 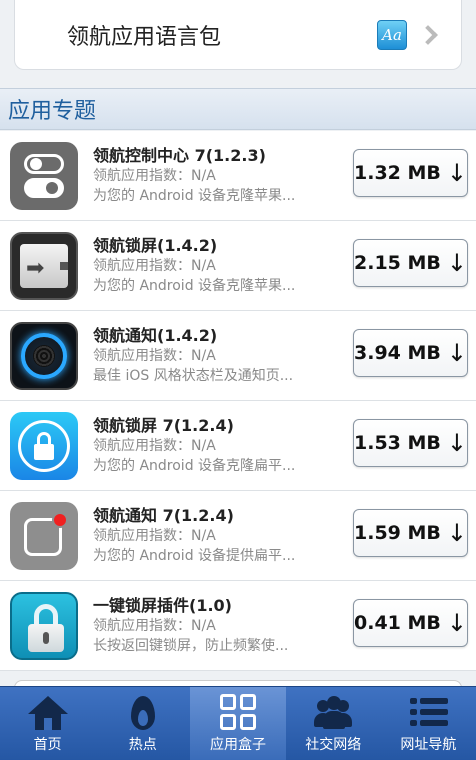 I want to click on nav-url-guide: 网址导航, so click(x=428, y=723).